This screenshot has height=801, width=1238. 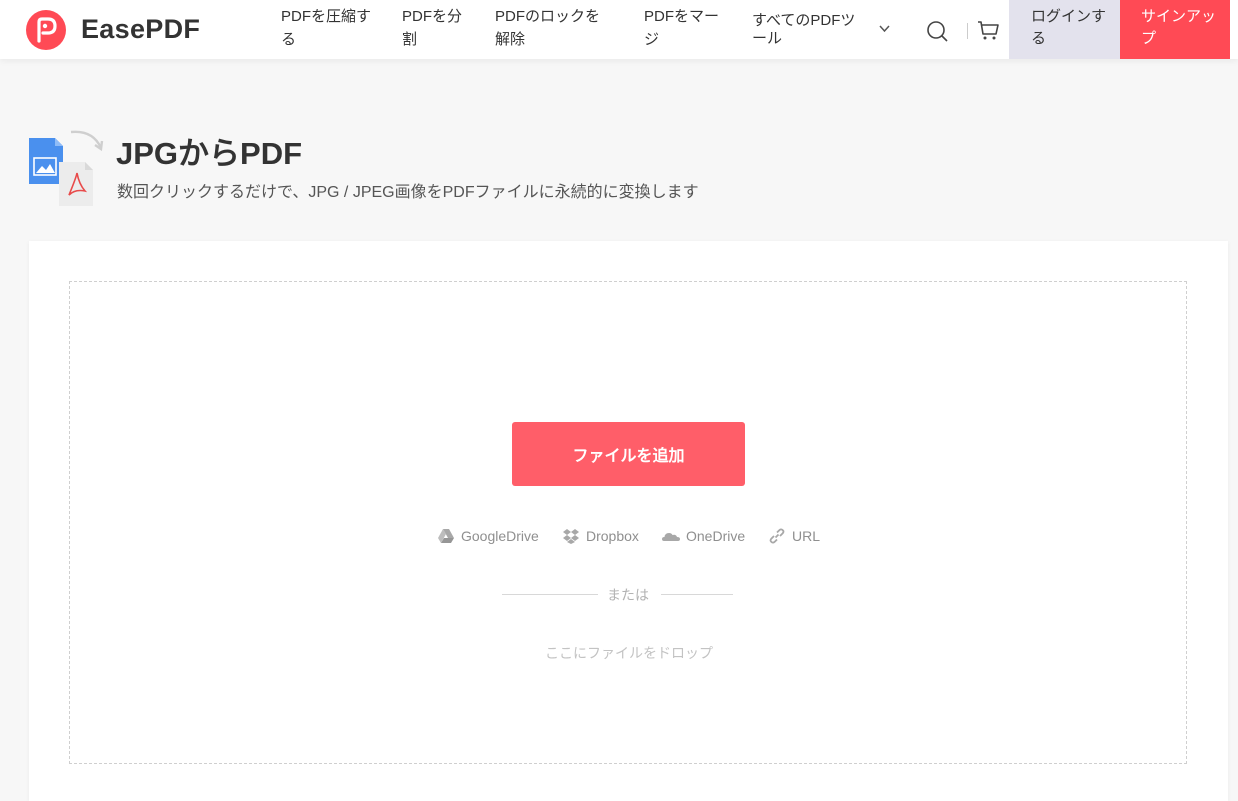 I want to click on nav-compress-pdf: PDFを圧縮する, so click(x=330, y=28).